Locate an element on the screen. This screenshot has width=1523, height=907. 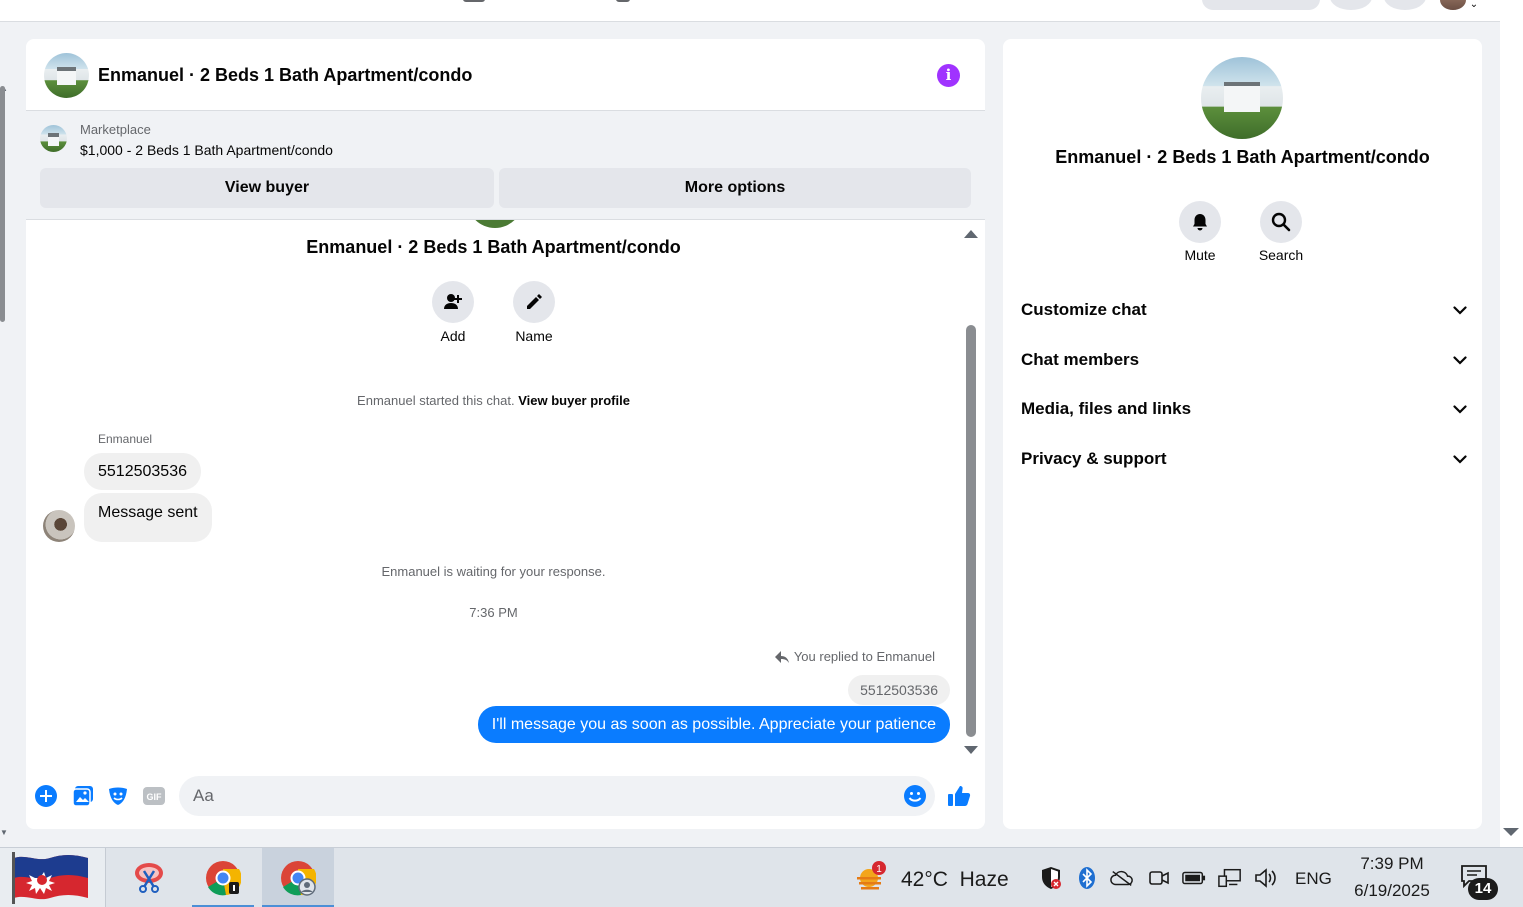
reply-icon is located at coordinates (781, 656).